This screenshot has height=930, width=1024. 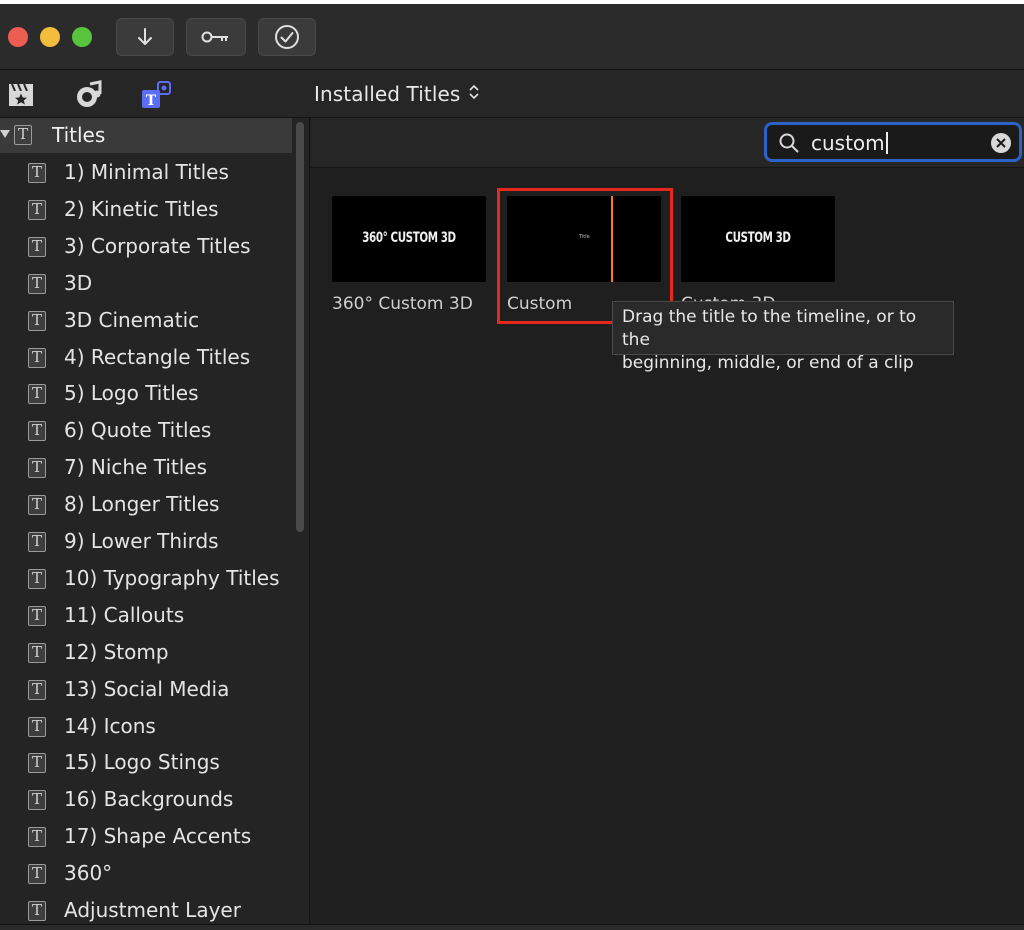 I want to click on svg-text: T, so click(x=151, y=101).